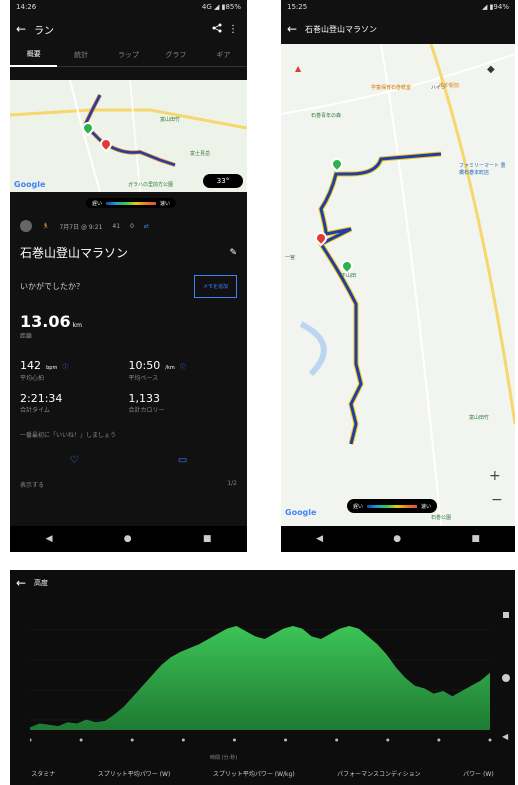  Describe the element at coordinates (41, 398) in the screenshot. I see `time-value: 2:21:34` at that location.